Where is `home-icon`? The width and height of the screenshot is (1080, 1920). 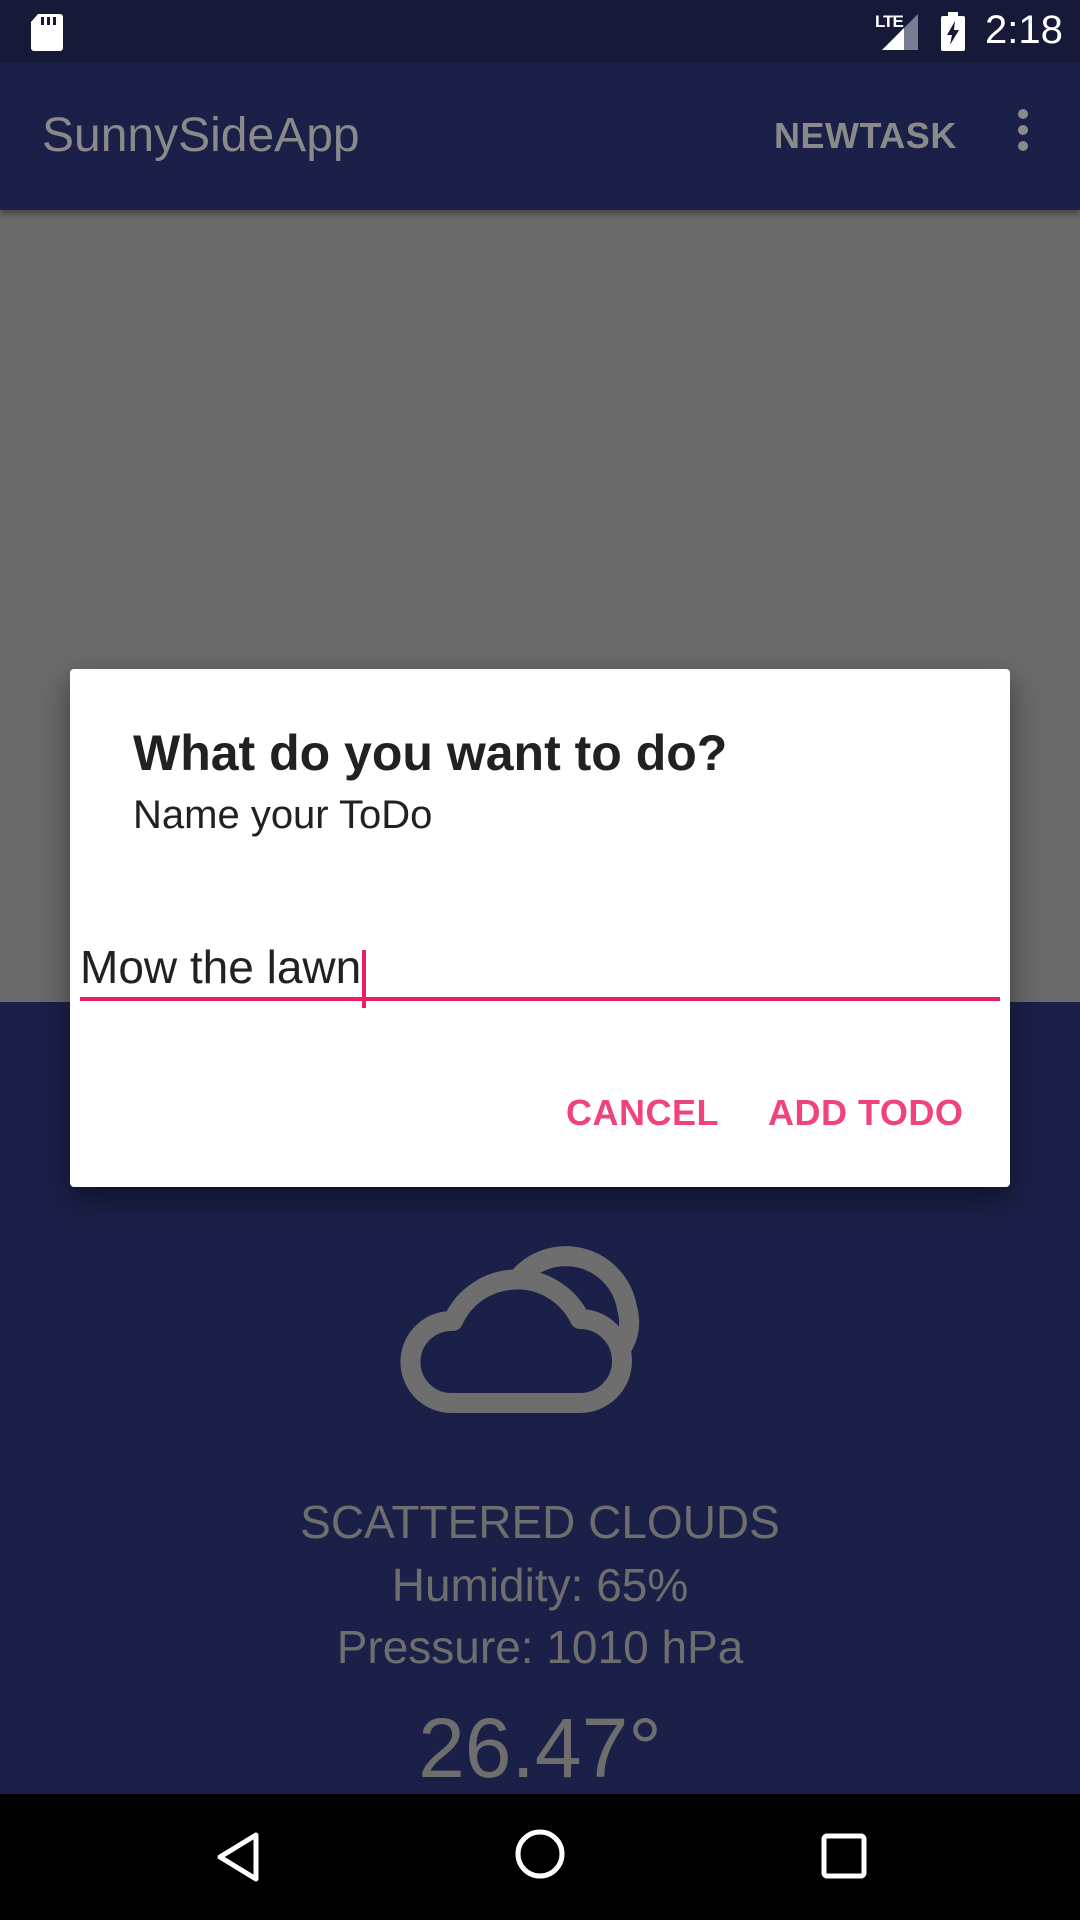 home-icon is located at coordinates (540, 1854).